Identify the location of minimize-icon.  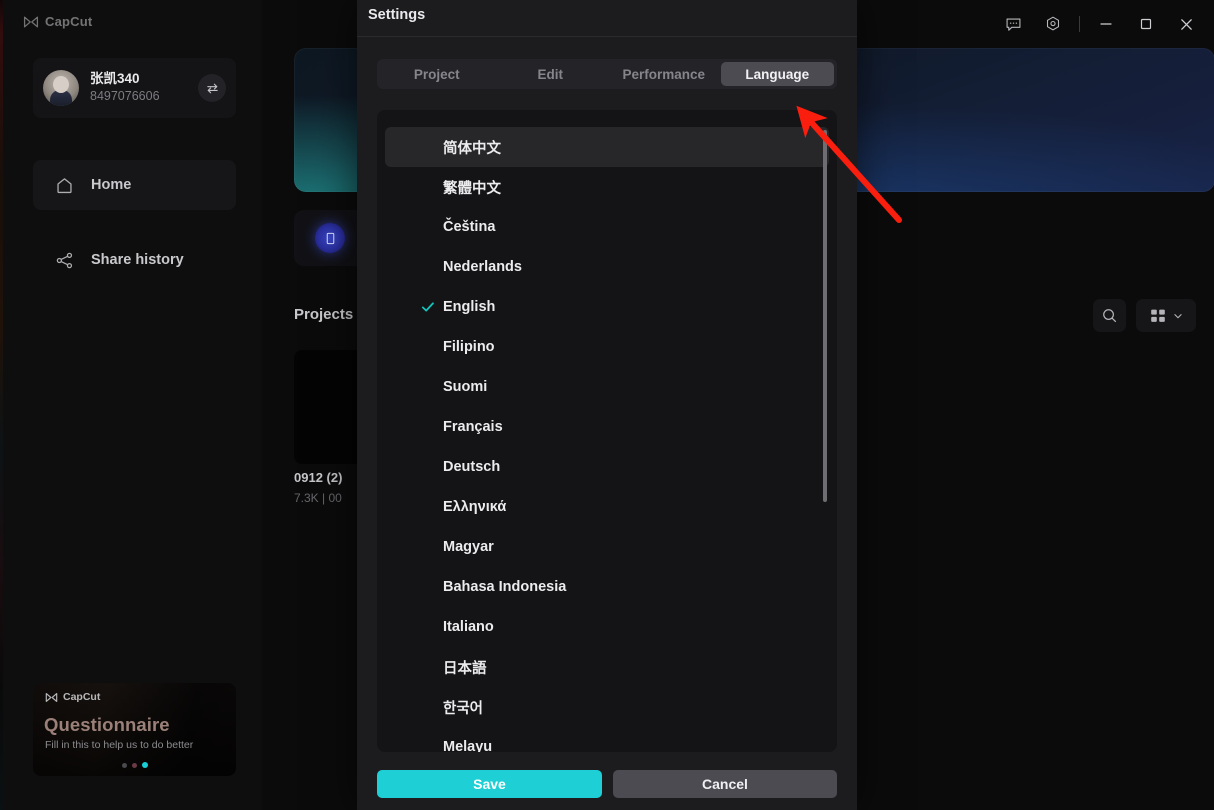
(1106, 24).